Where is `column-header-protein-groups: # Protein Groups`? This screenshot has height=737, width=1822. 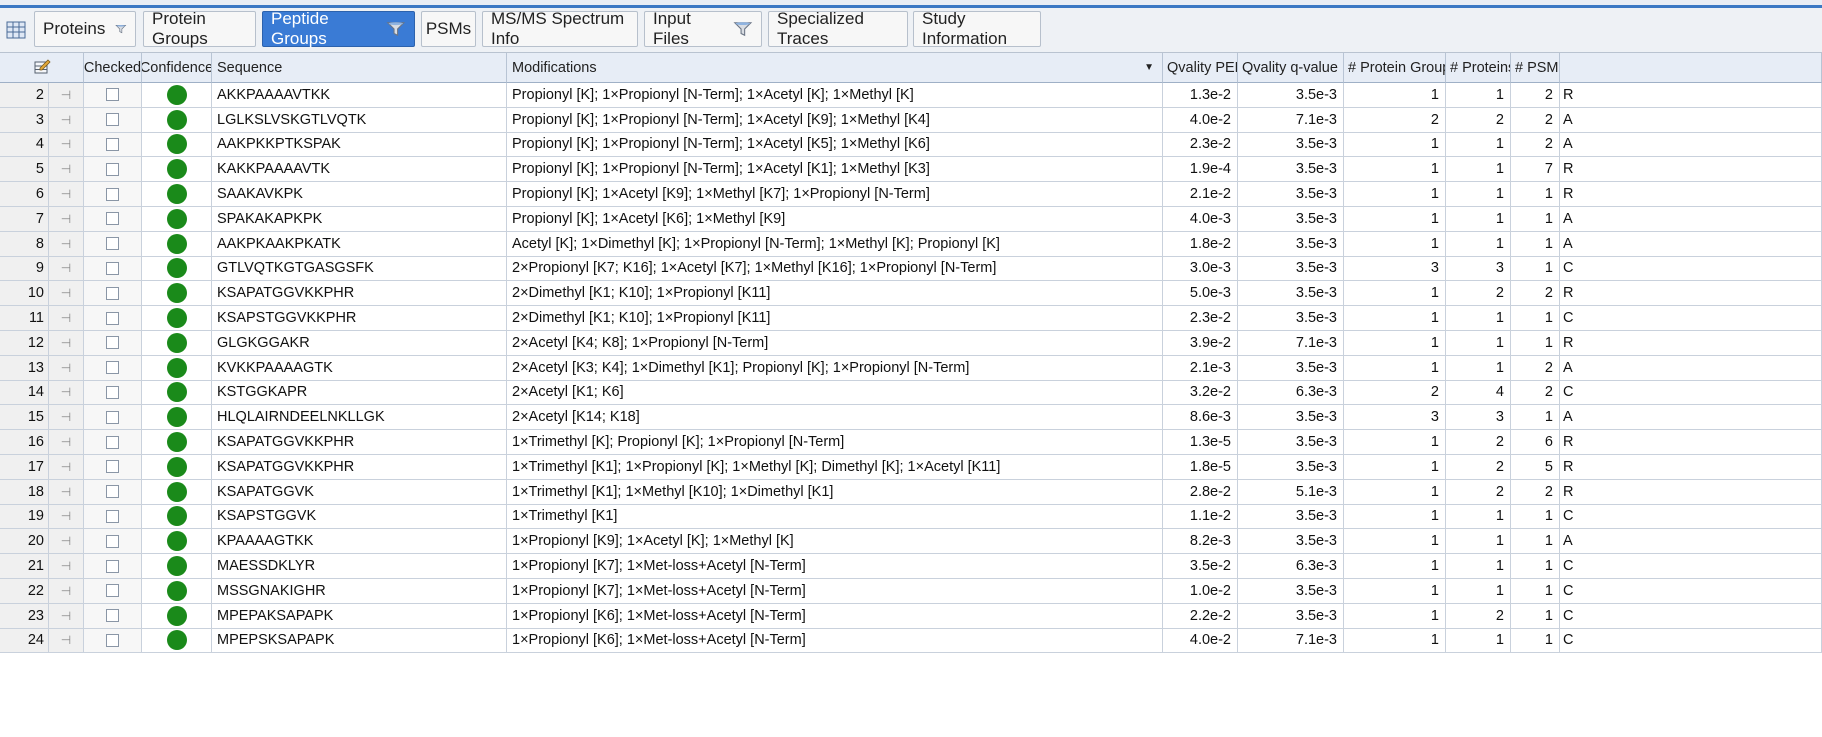 column-header-protein-groups: # Protein Groups is located at coordinates (1395, 68).